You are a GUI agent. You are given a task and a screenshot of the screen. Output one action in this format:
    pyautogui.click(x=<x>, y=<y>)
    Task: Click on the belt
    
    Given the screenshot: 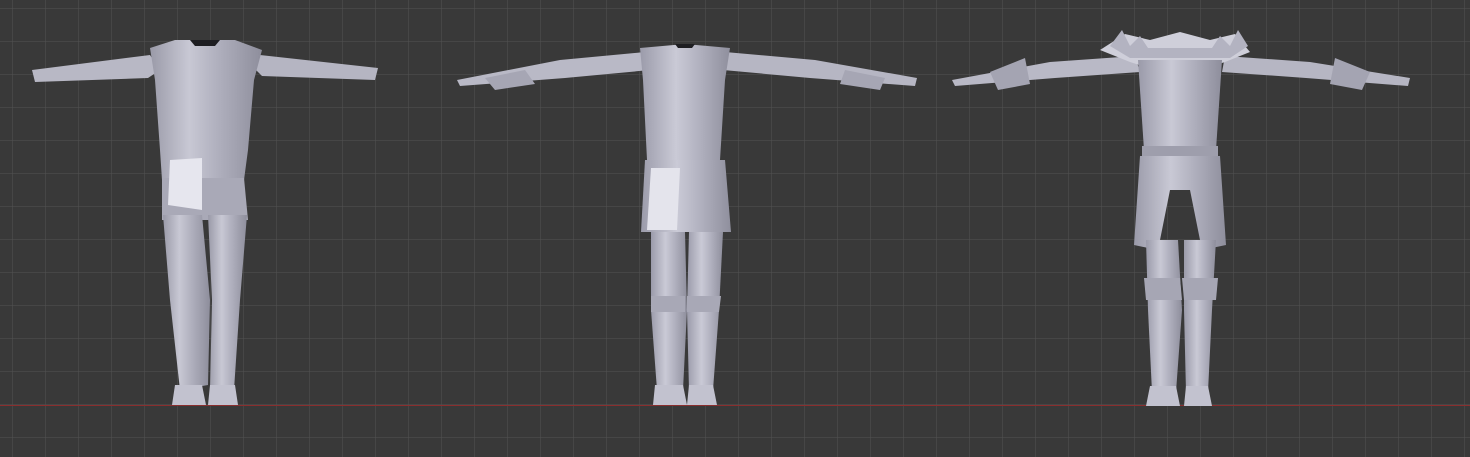 What is the action you would take?
    pyautogui.click(x=1180, y=151)
    